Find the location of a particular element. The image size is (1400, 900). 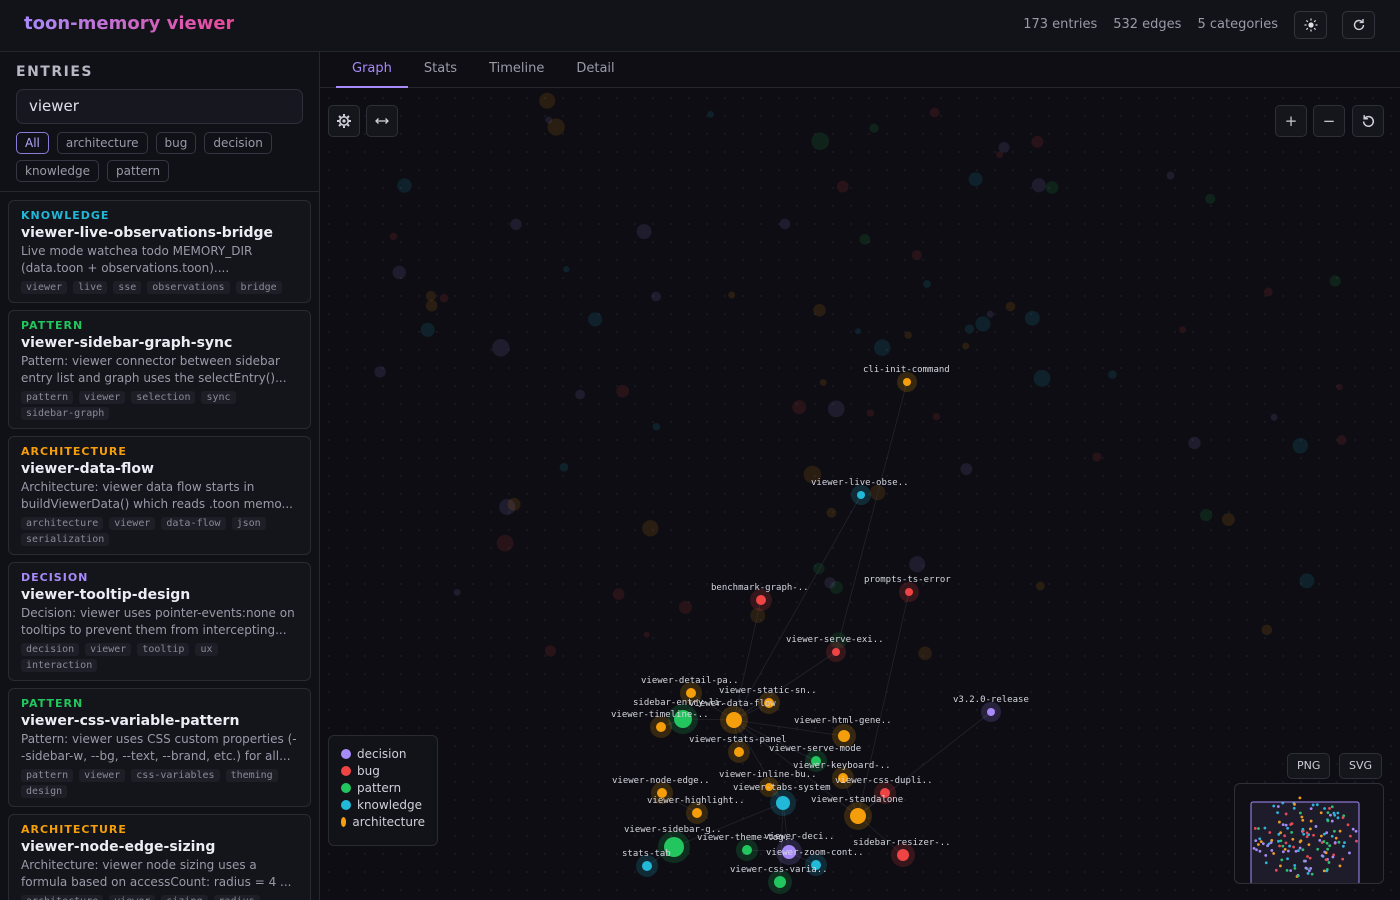

node-label: viewer-inline-bu.. is located at coordinates (768, 775).